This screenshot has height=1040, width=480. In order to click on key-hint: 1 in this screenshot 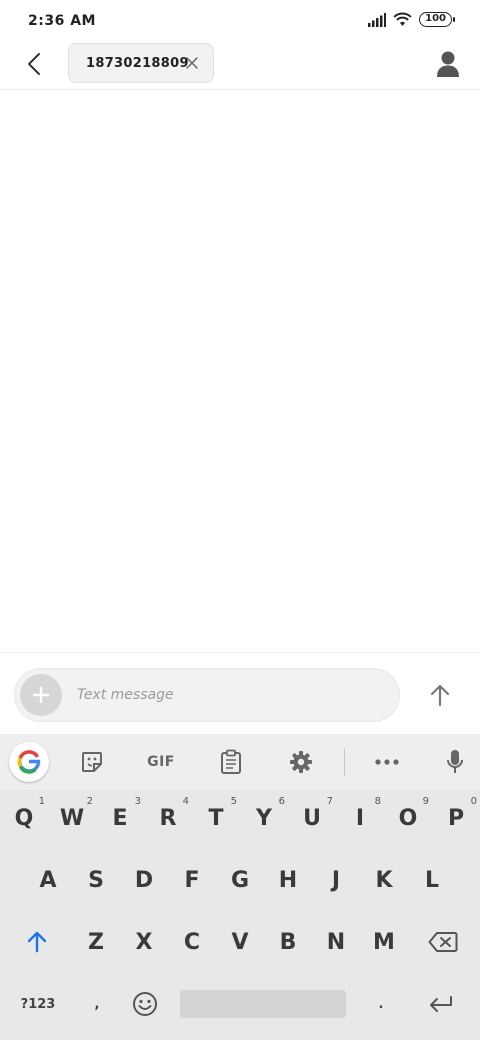, I will do `click(41, 801)`.